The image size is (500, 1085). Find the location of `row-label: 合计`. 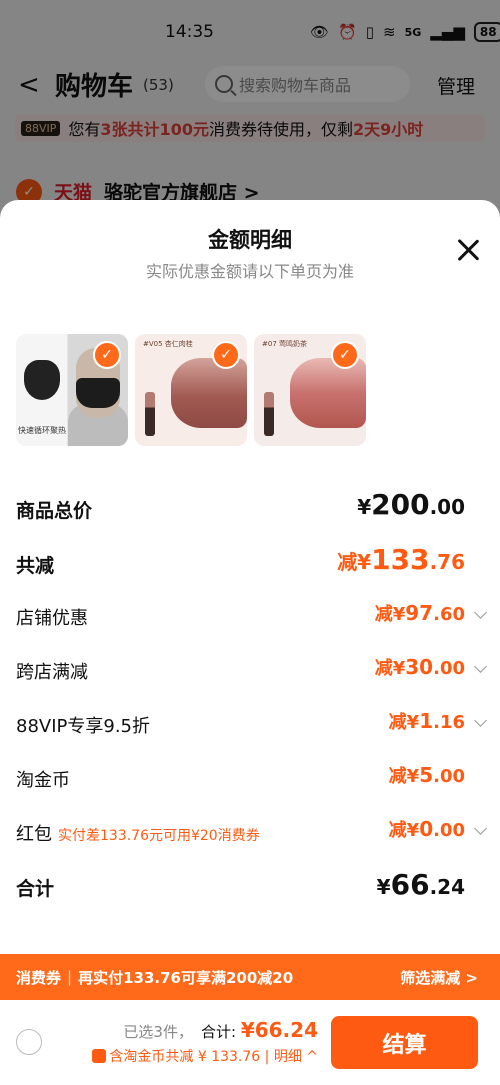

row-label: 合计 is located at coordinates (35, 889).